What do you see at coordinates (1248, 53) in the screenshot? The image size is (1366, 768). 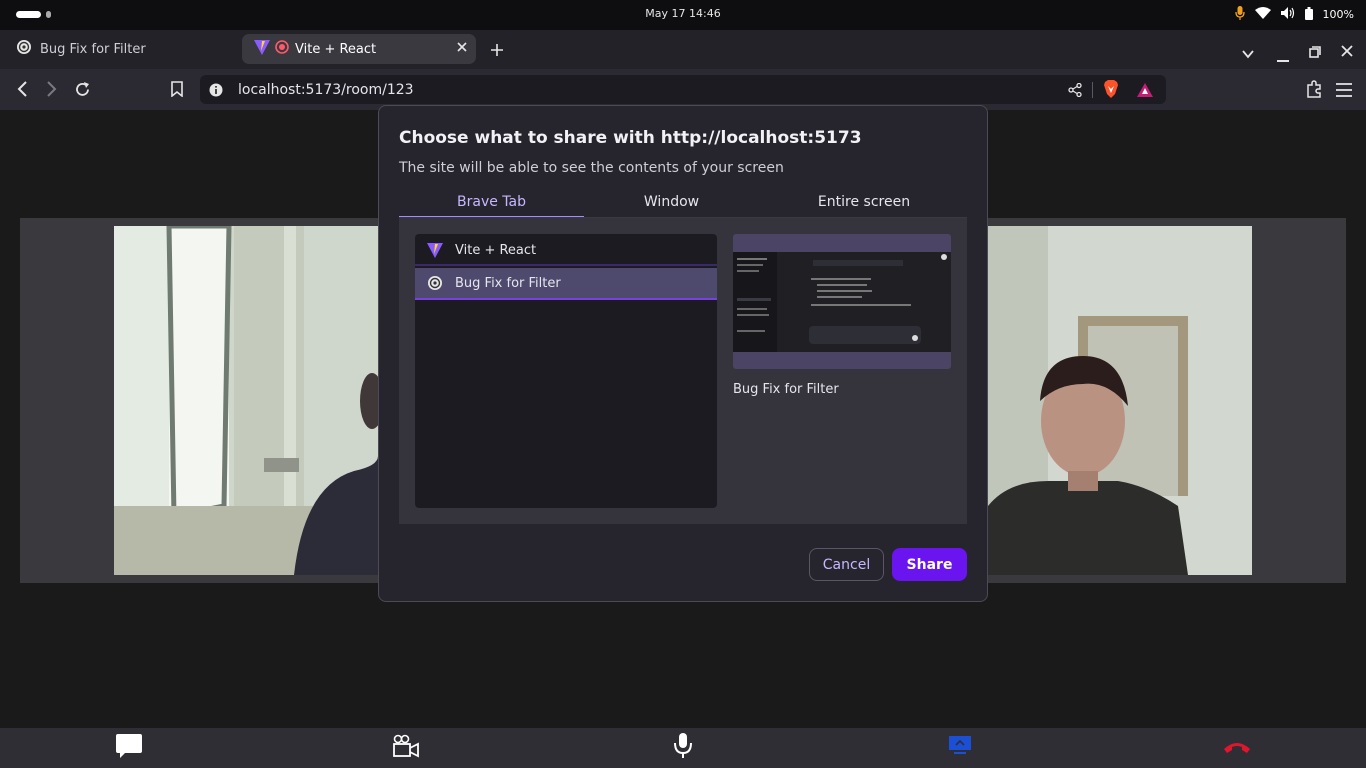 I see `tab-search-chevron-icon` at bounding box center [1248, 53].